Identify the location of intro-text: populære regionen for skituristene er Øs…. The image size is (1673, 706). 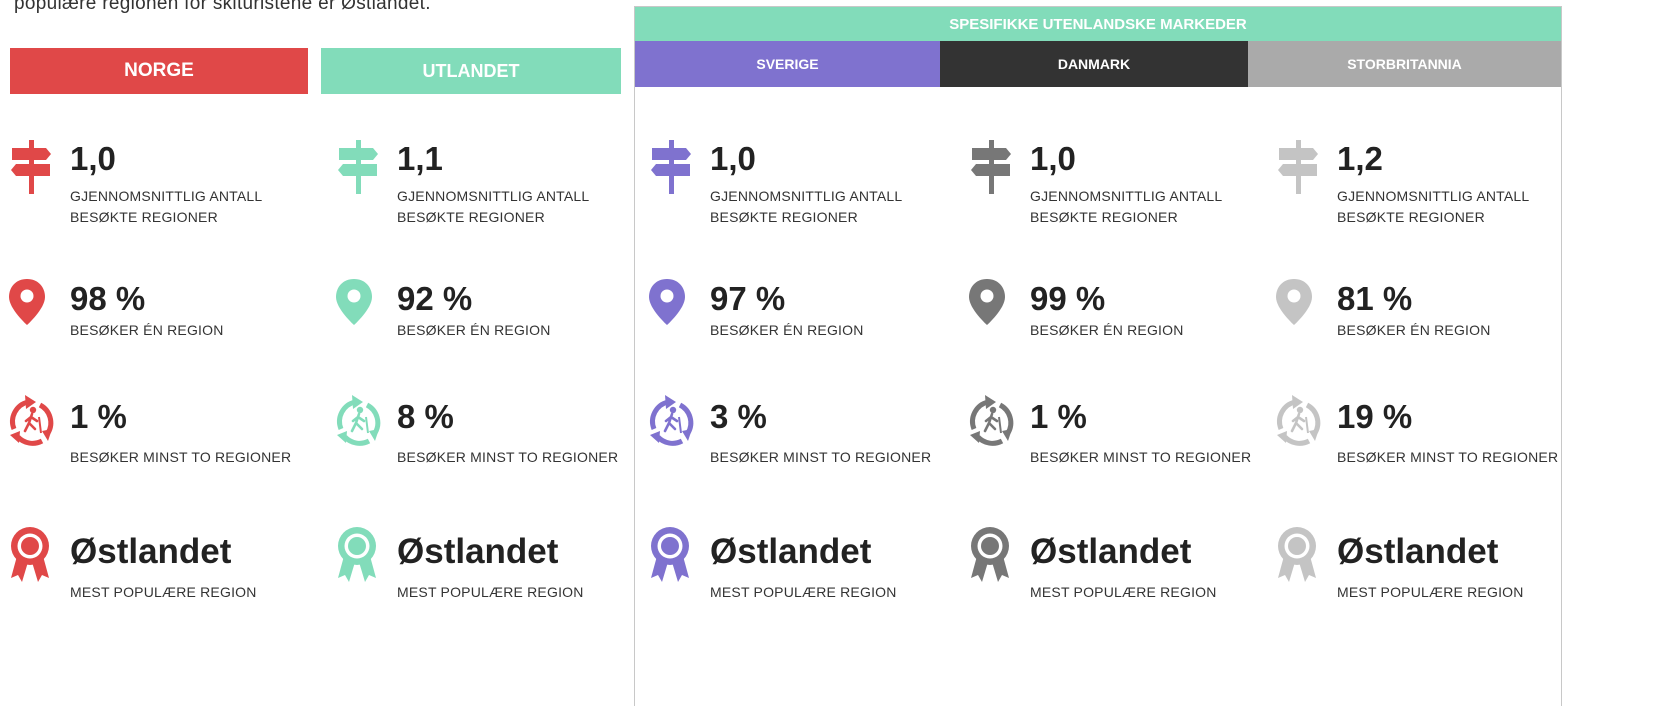
(222, 7).